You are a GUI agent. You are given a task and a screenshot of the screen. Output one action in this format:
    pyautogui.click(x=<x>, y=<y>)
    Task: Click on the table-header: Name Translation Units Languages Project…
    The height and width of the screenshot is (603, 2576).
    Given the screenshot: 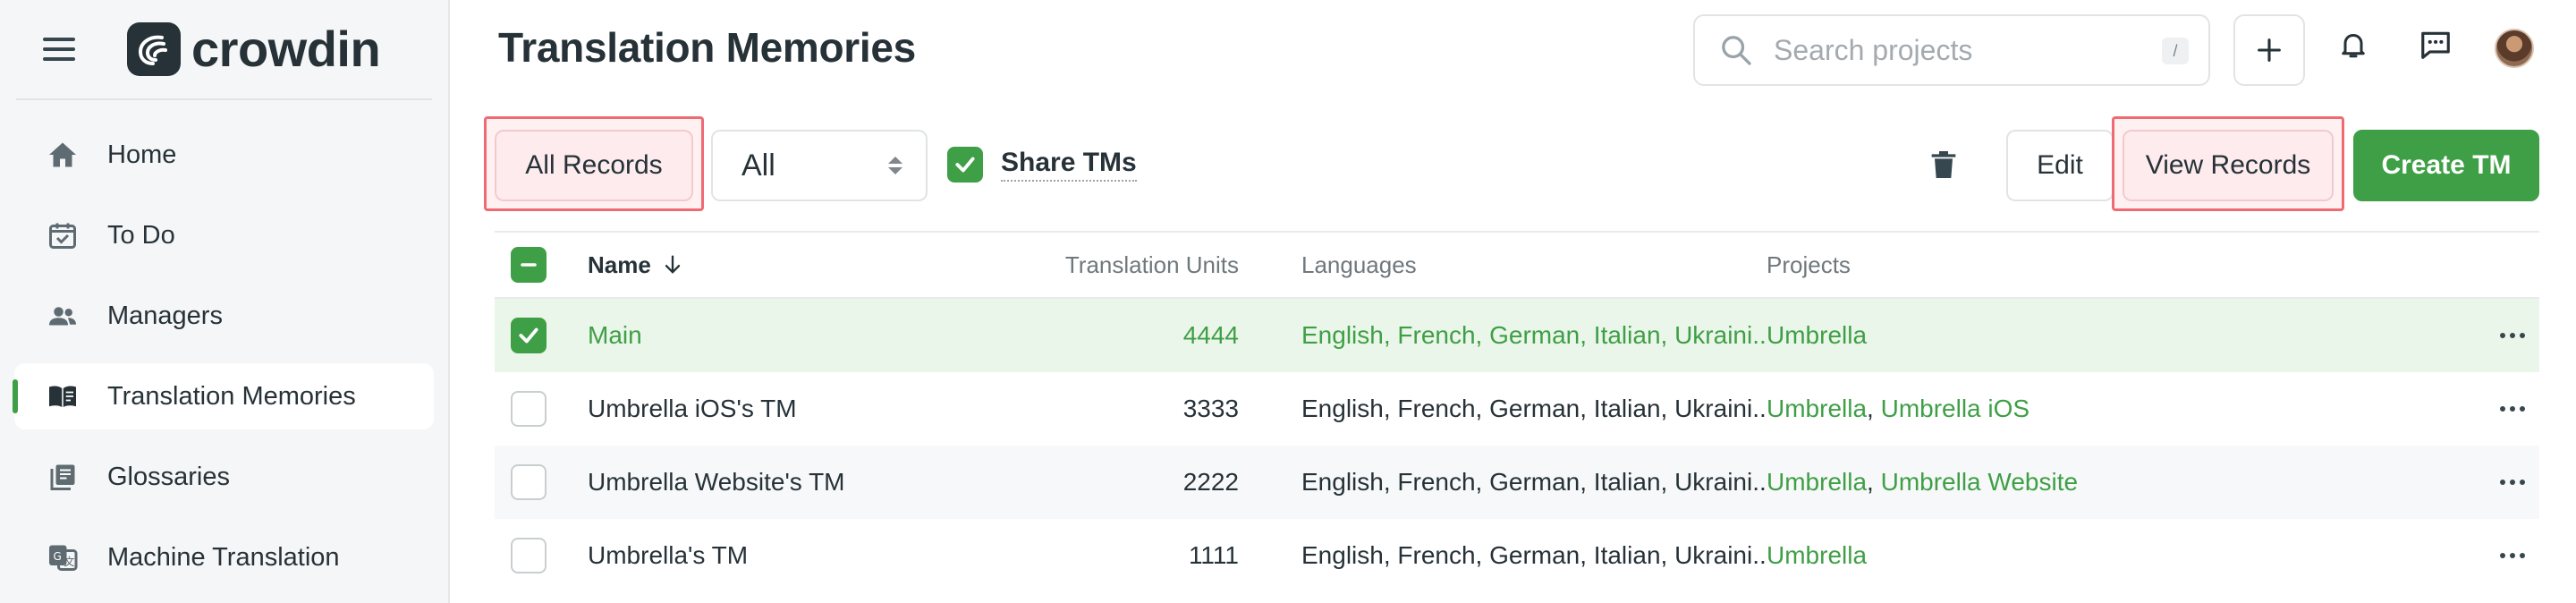 What is the action you would take?
    pyautogui.click(x=1517, y=265)
    